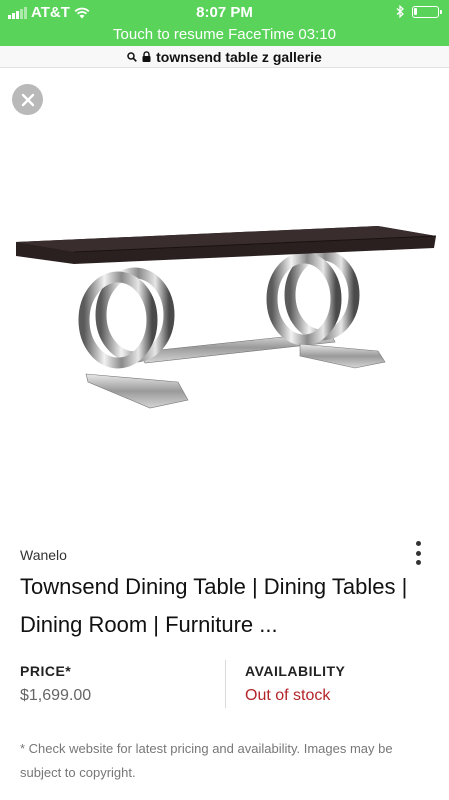  Describe the element at coordinates (43, 555) in the screenshot. I see `source-label: Wanelo` at that location.